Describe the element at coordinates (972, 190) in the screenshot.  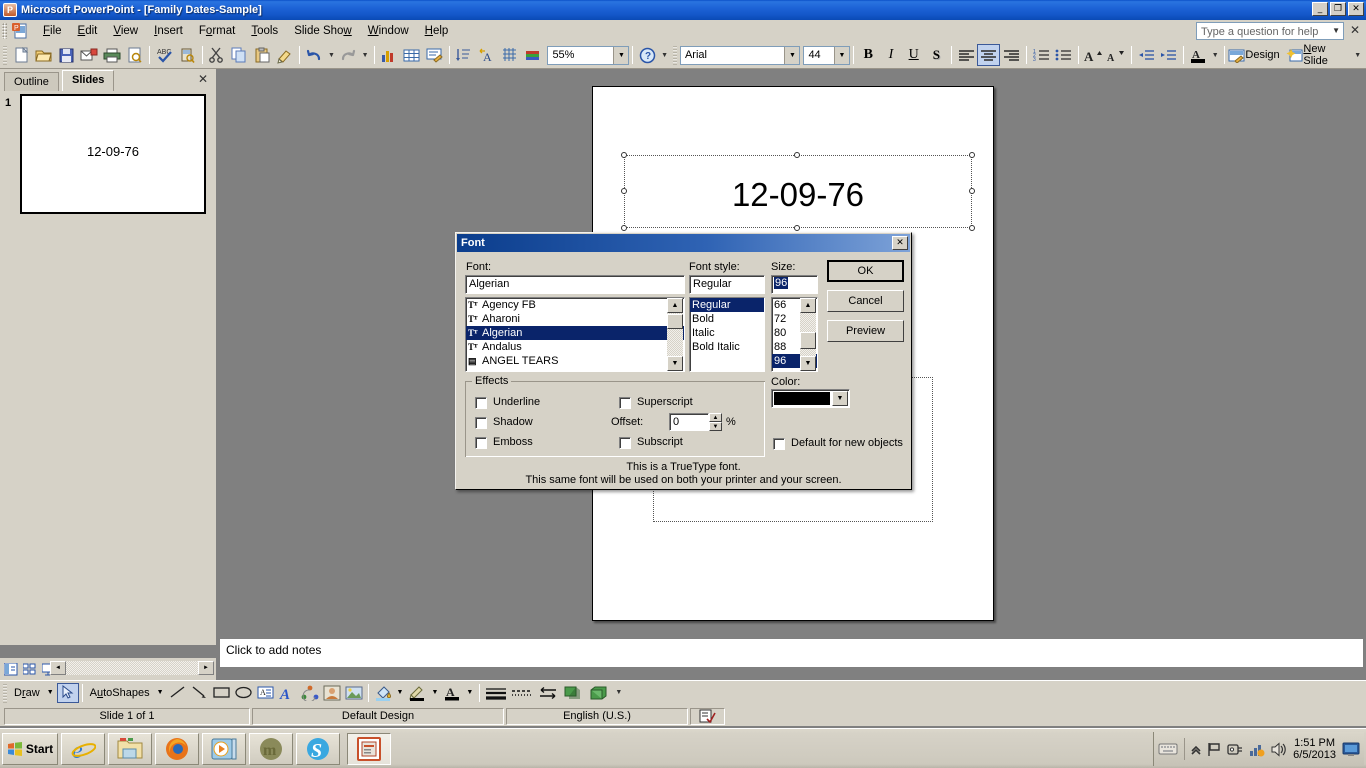
I see `resize-handle-e` at that location.